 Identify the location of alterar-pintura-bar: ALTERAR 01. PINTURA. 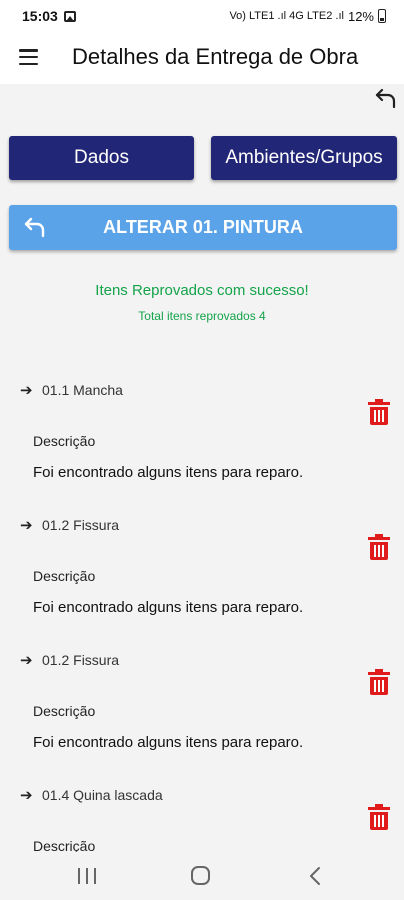
(203, 227).